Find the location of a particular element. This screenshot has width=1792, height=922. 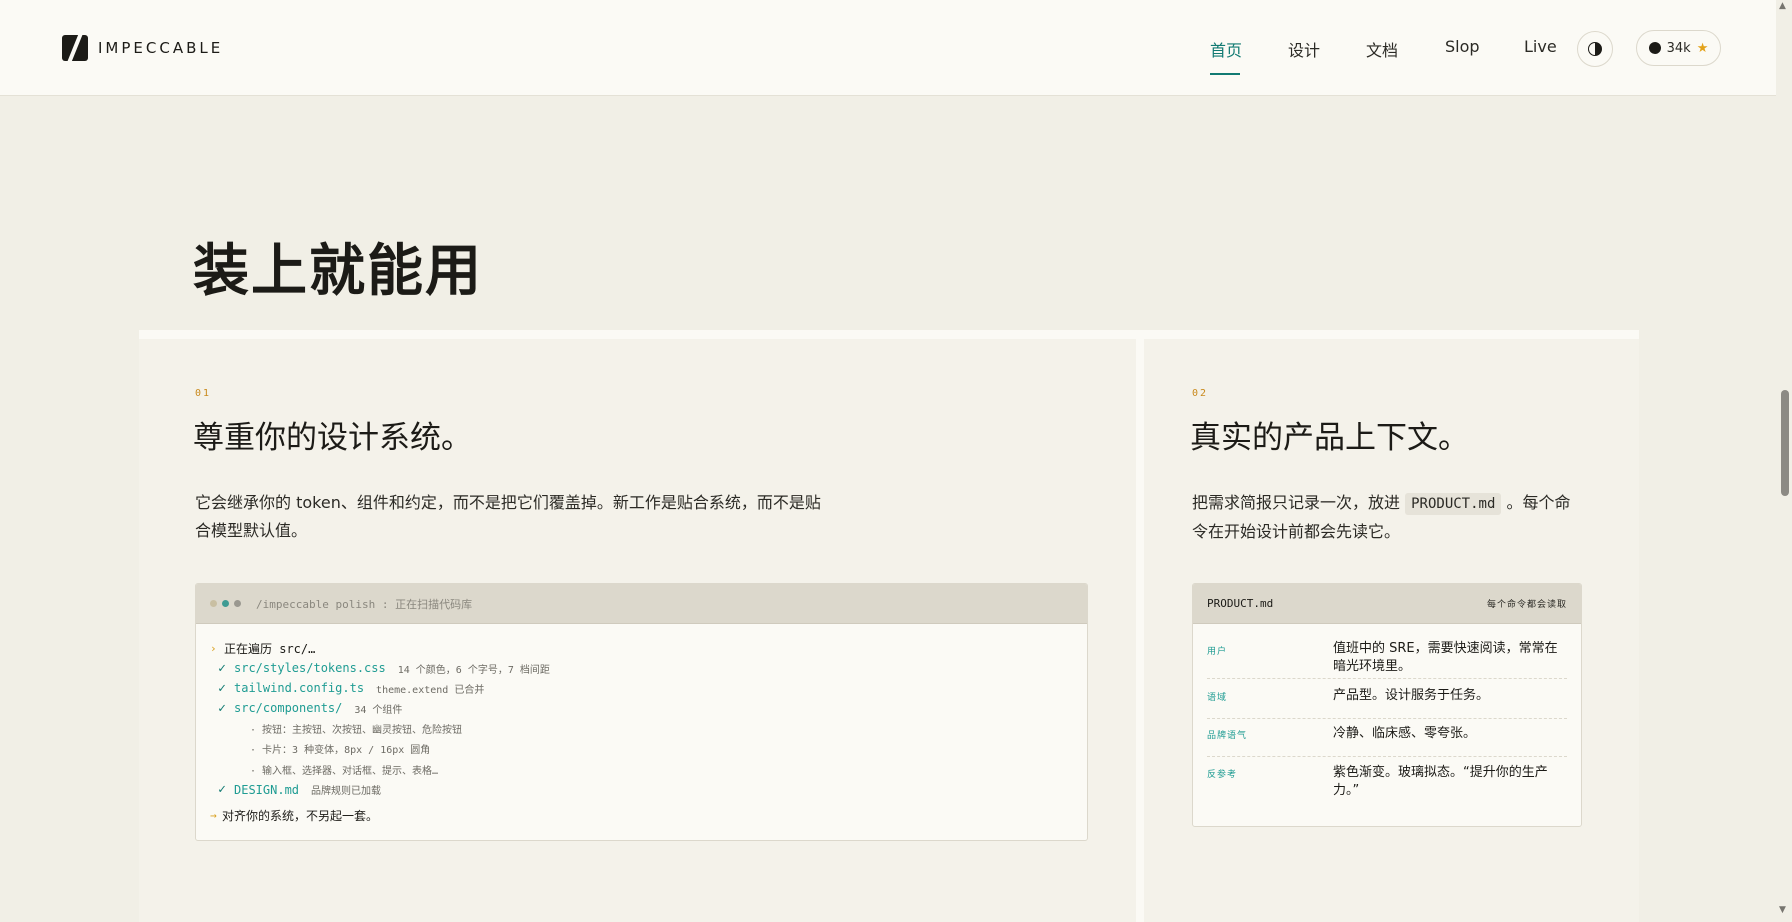

nav-item-live: Live is located at coordinates (1540, 46).